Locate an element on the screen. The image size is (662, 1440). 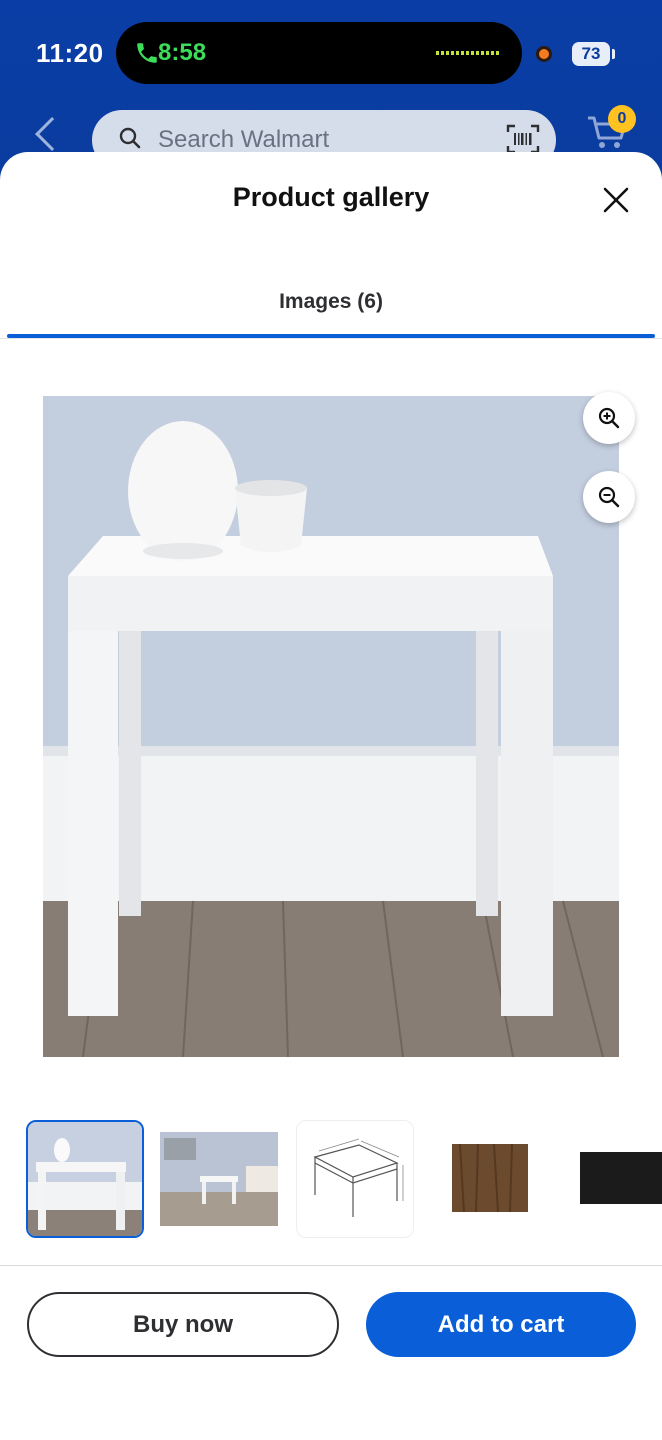
phone-icon is located at coordinates (147, 53).